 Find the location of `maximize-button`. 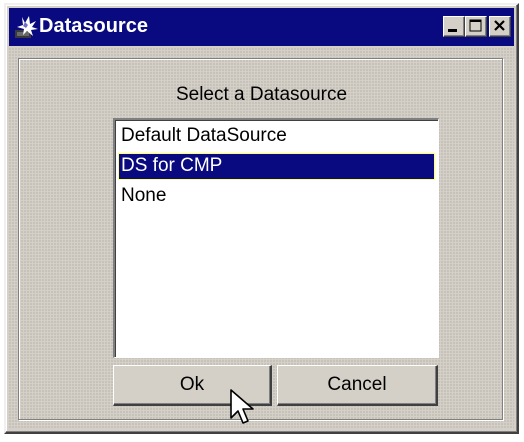

maximize-button is located at coordinates (476, 26).